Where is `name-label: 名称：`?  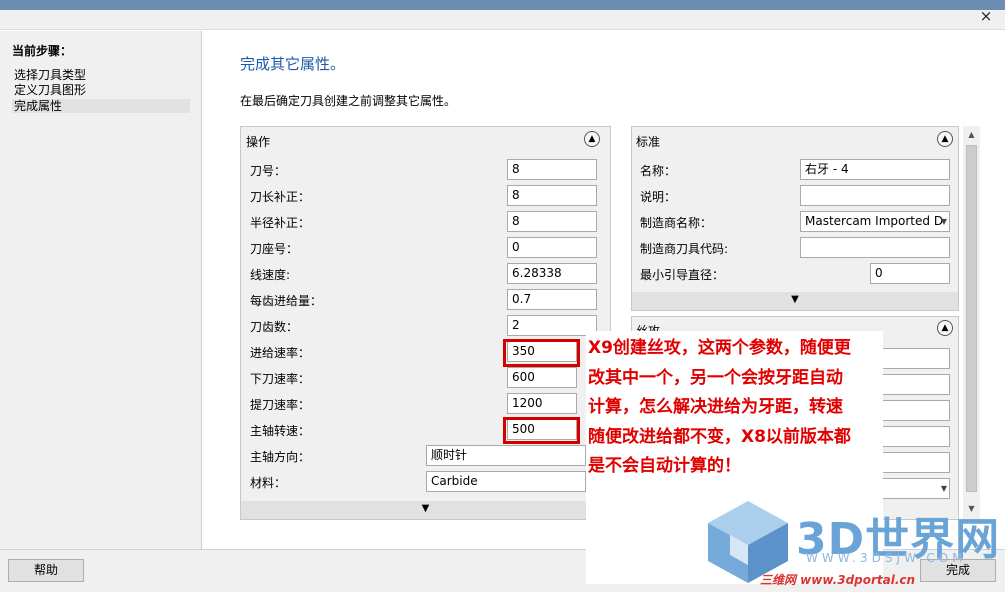 name-label: 名称： is located at coordinates (658, 171).